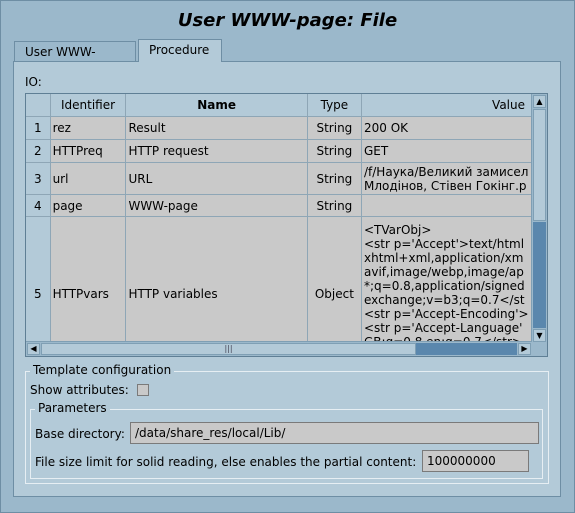 This screenshot has height=513, width=575. Describe the element at coordinates (38, 205) in the screenshot. I see `row-number: 4` at that location.